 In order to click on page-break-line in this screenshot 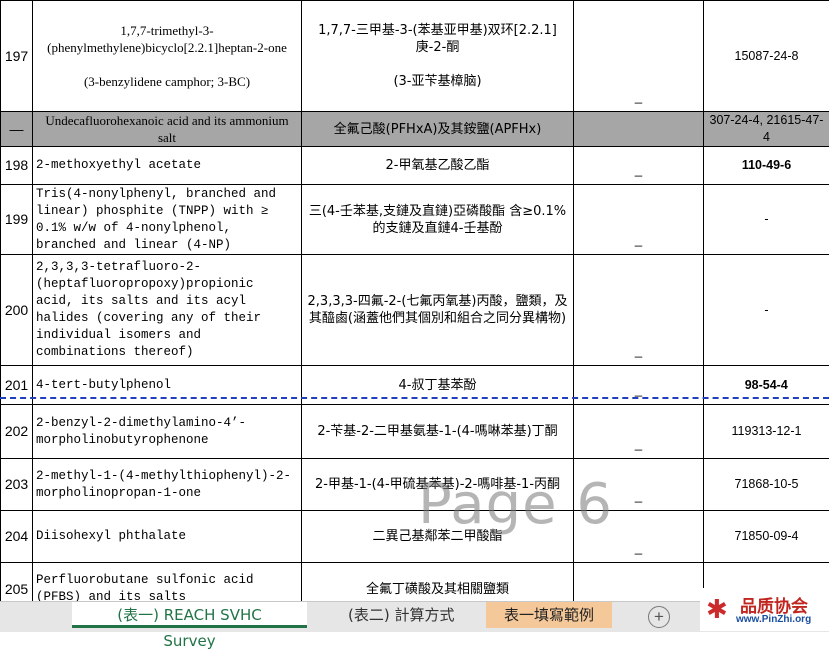, I will do `click(414, 398)`.